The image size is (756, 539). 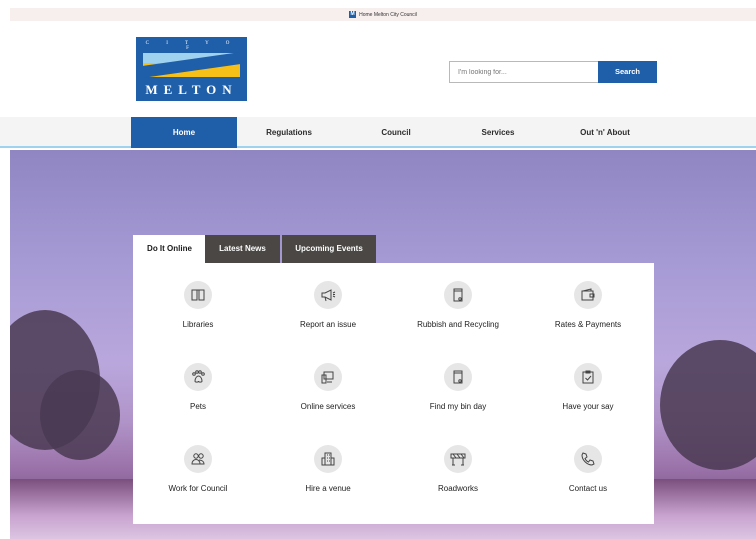 I want to click on service-hire-a-venue: Hire a venue, so click(x=328, y=467).